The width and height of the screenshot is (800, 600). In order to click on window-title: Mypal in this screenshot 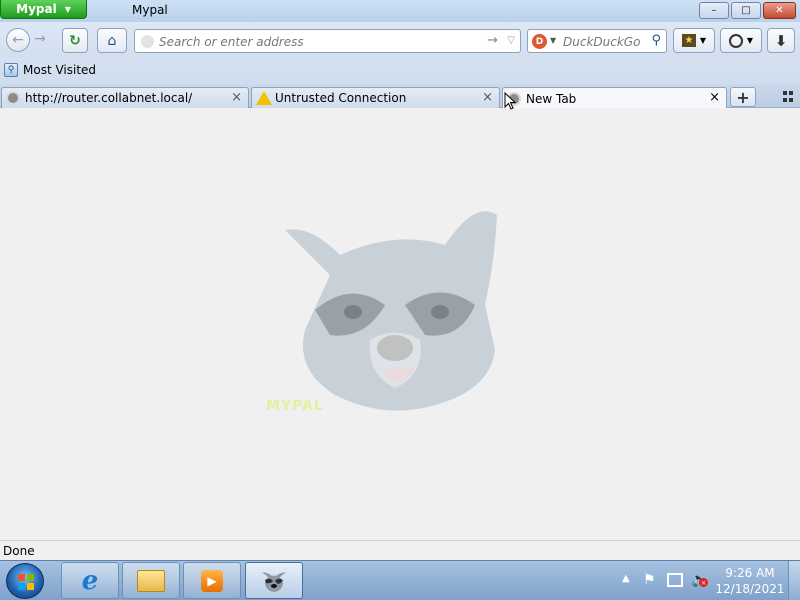, I will do `click(150, 10)`.